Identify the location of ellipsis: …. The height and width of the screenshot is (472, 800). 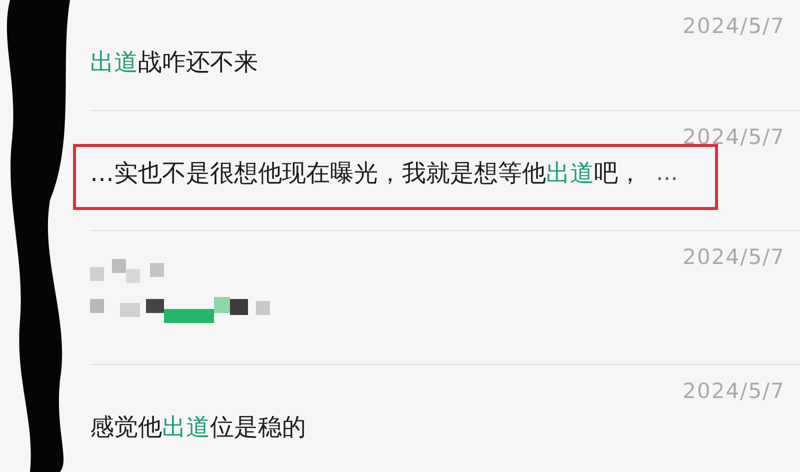
(667, 173).